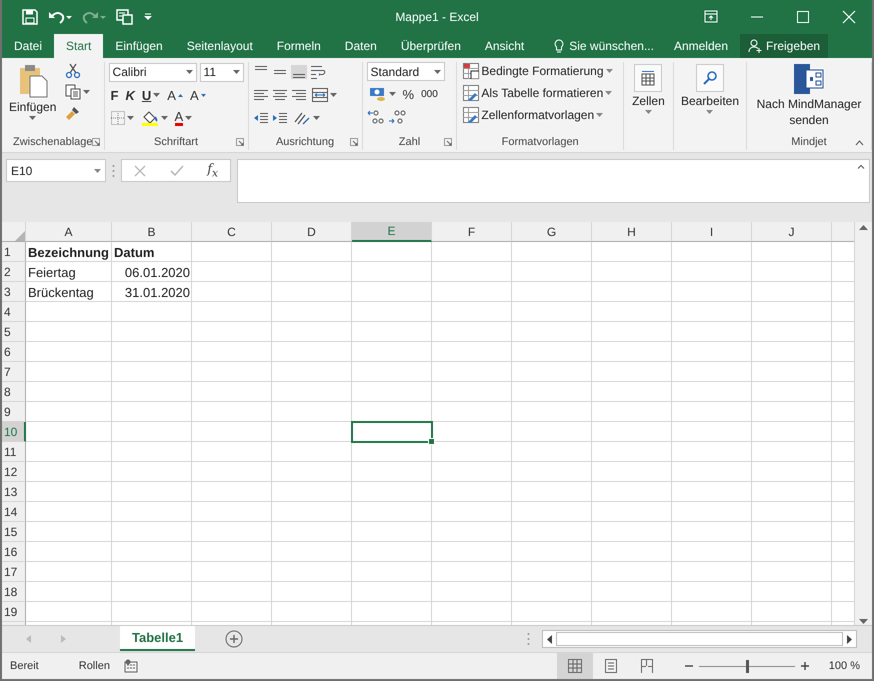 This screenshot has width=874, height=681. Describe the element at coordinates (553, 181) in the screenshot. I see `formula-input` at that location.